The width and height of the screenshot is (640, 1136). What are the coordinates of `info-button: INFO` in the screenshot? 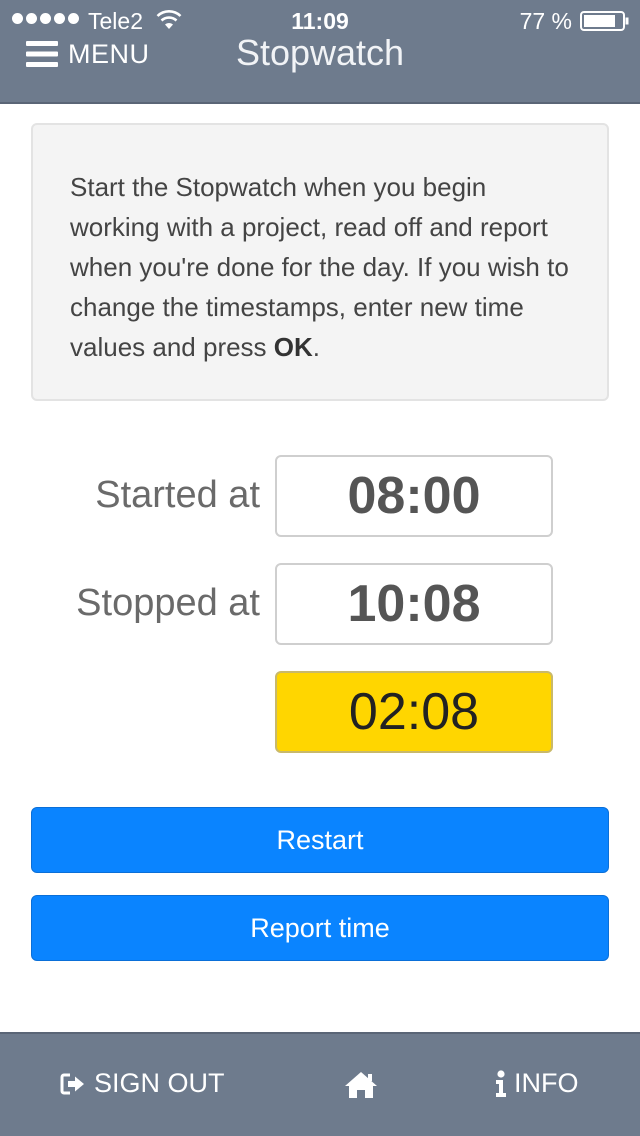 It's located at (536, 1083).